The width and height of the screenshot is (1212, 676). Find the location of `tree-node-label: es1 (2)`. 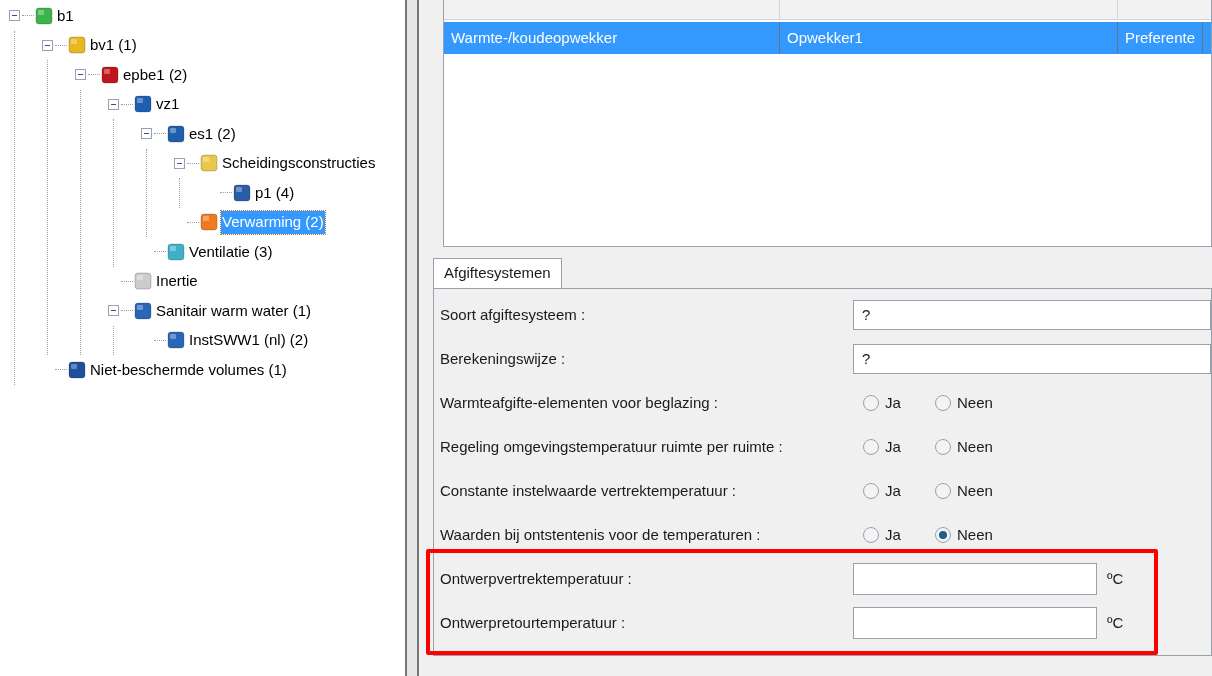

tree-node-label: es1 (2) is located at coordinates (212, 133).